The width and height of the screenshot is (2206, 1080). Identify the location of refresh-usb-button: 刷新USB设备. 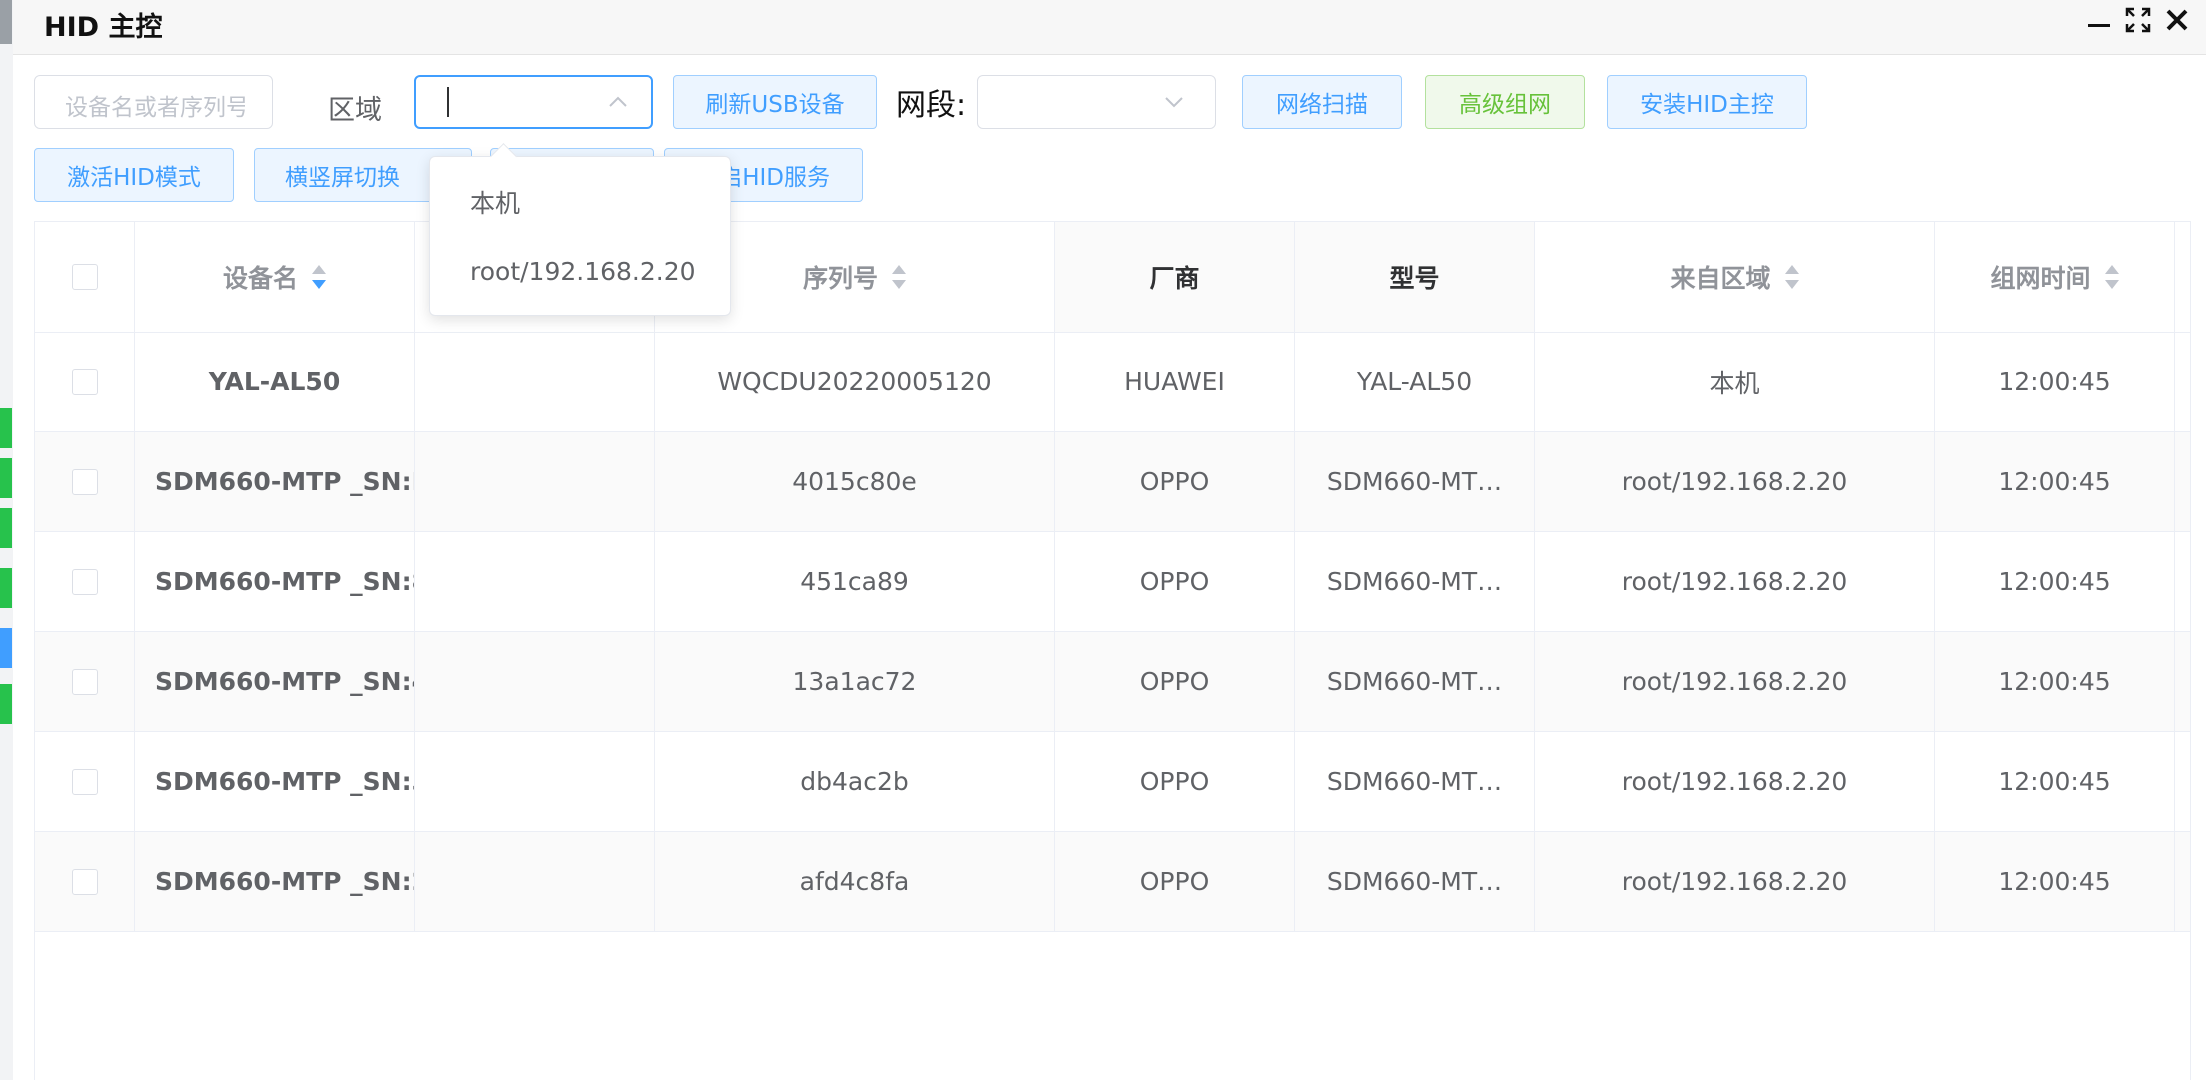
(775, 102).